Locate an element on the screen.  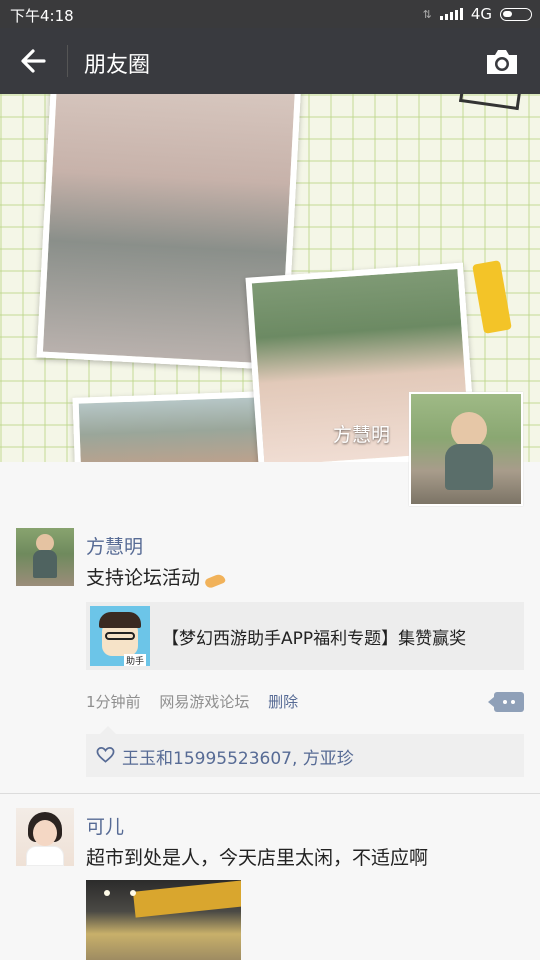
thumbnail-tag: 助手 is located at coordinates (135, 660).